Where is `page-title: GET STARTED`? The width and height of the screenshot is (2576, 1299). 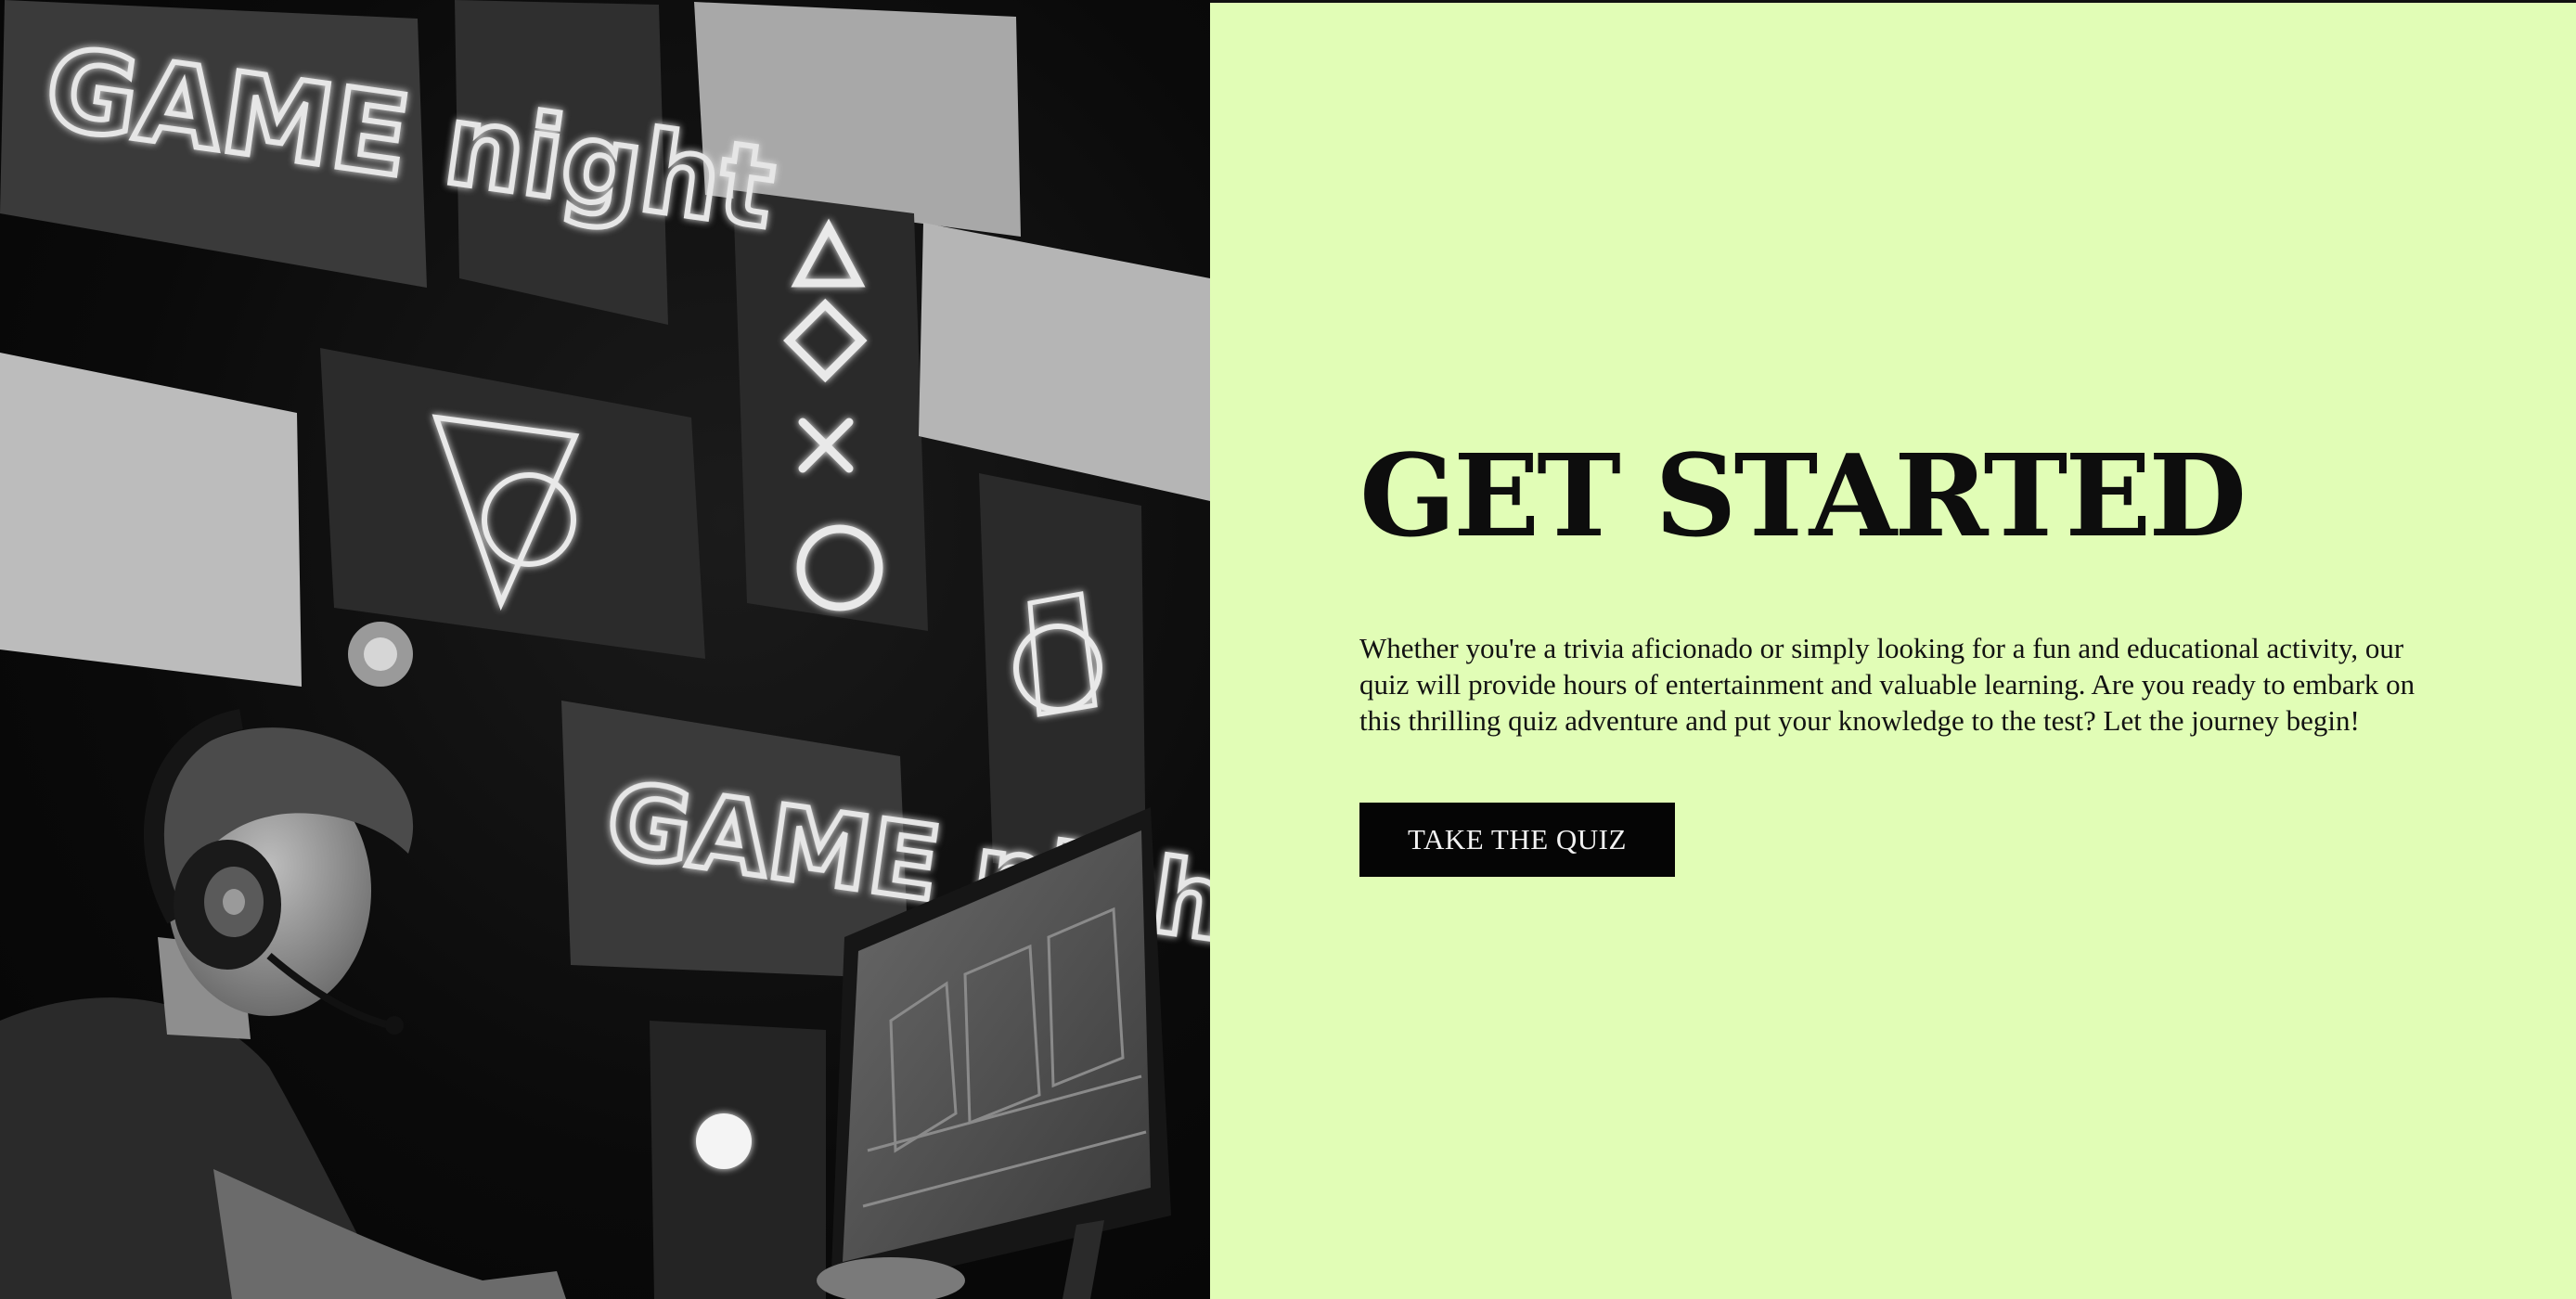 page-title: GET STARTED is located at coordinates (1803, 495).